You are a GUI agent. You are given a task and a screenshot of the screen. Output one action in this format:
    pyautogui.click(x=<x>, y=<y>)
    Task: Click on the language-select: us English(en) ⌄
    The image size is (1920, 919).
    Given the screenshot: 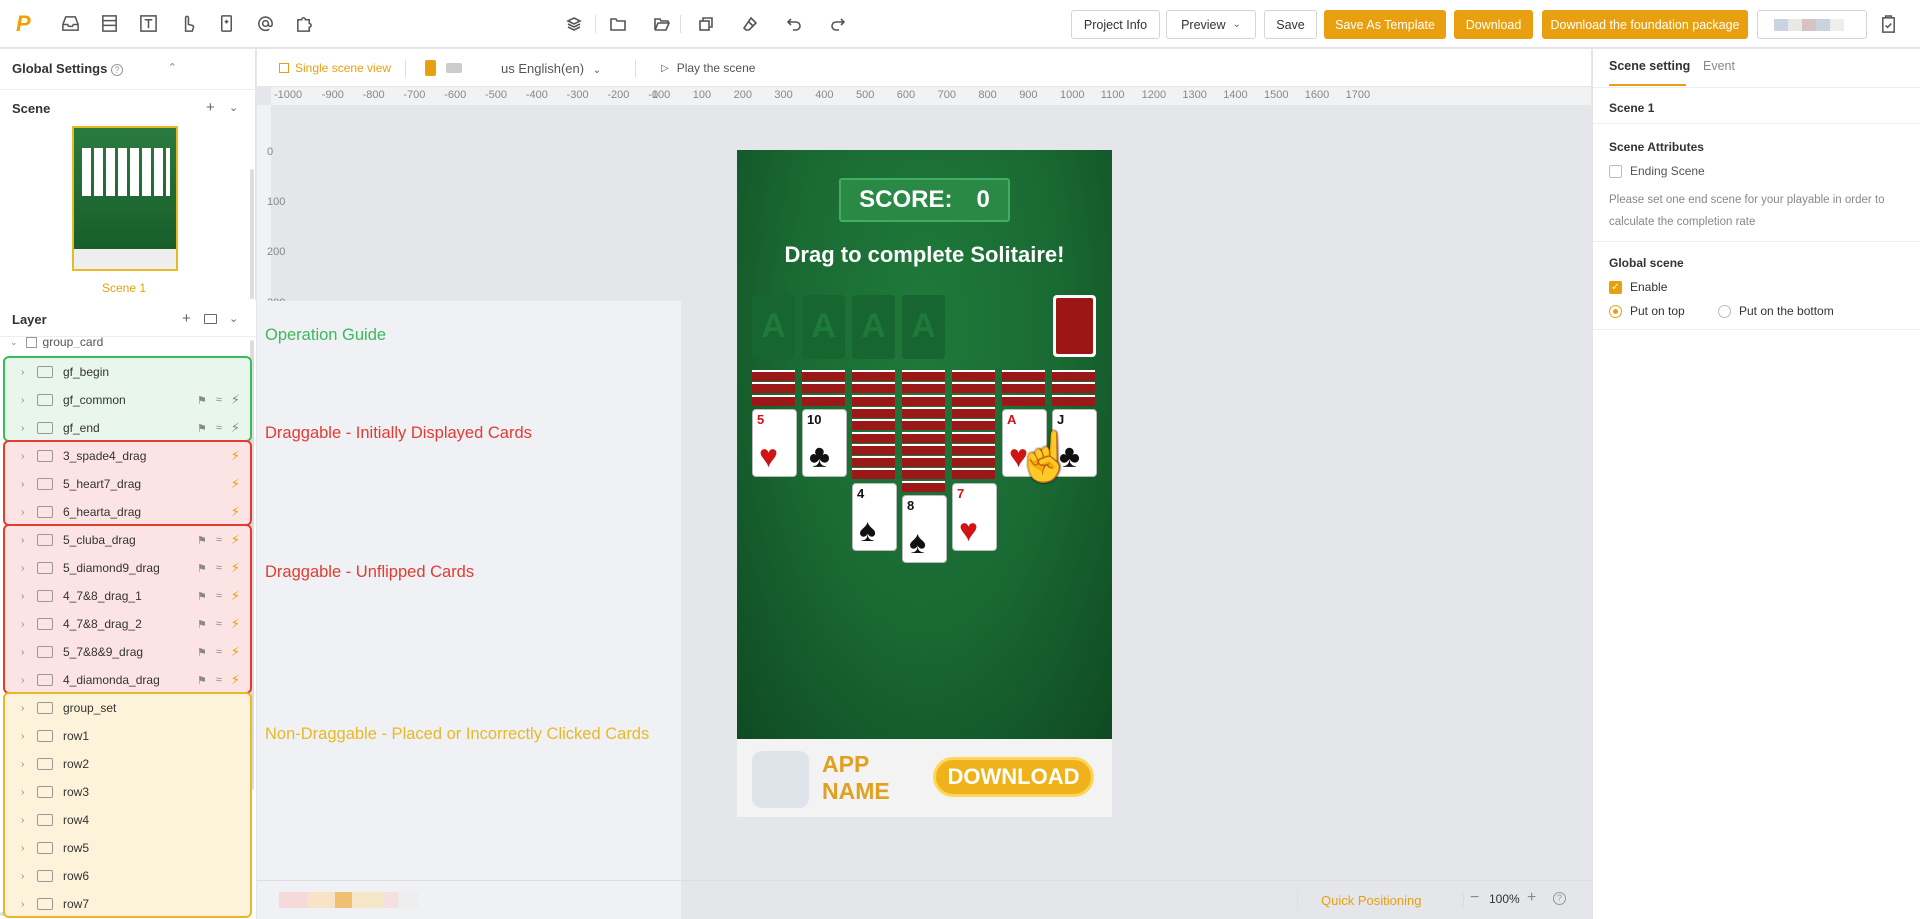 What is the action you would take?
    pyautogui.click(x=551, y=68)
    